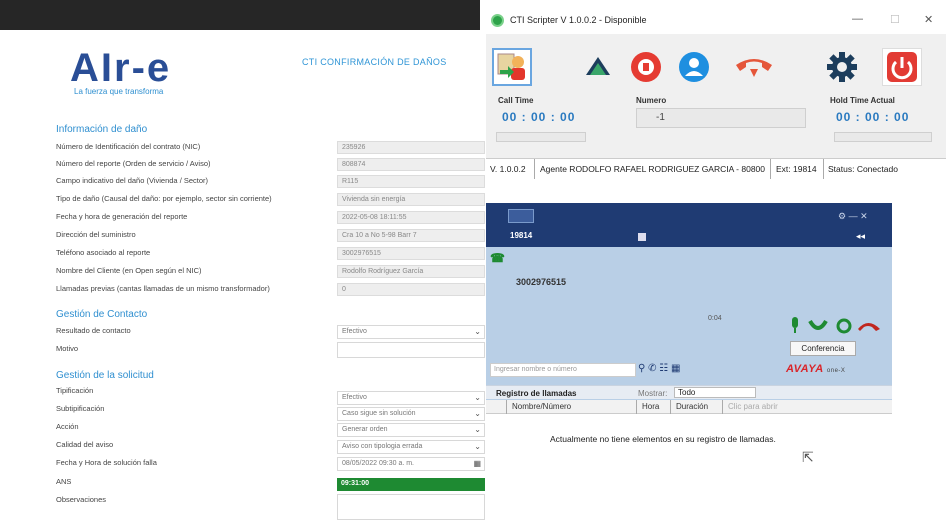 This screenshot has height=520, width=946. I want to click on close-icon: ✕, so click(928, 19).